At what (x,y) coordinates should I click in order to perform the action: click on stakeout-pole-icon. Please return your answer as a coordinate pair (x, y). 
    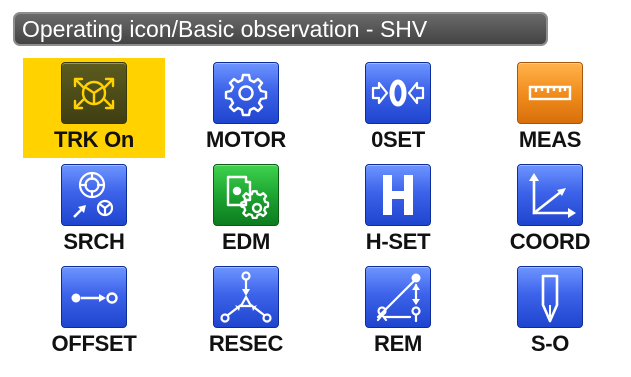
    Looking at the image, I should click on (550, 297).